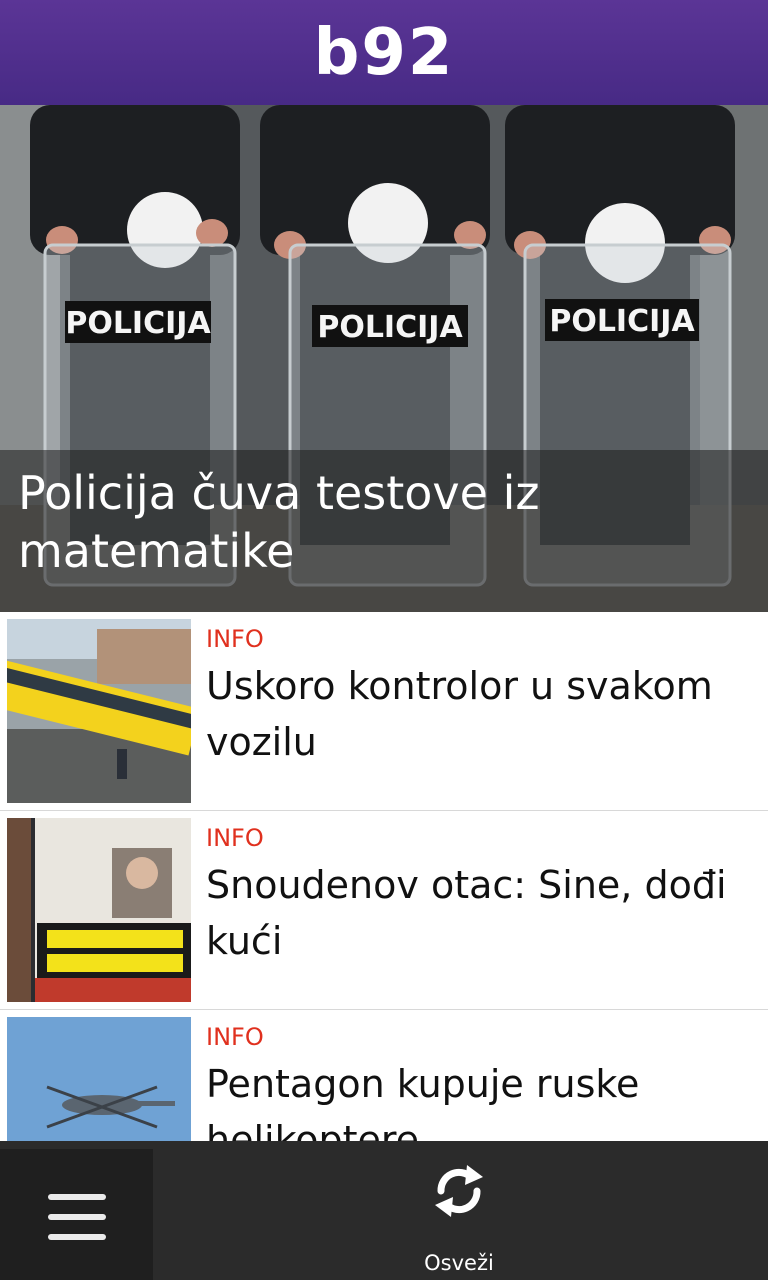  I want to click on refresh-button: Osveži, so click(459, 1210).